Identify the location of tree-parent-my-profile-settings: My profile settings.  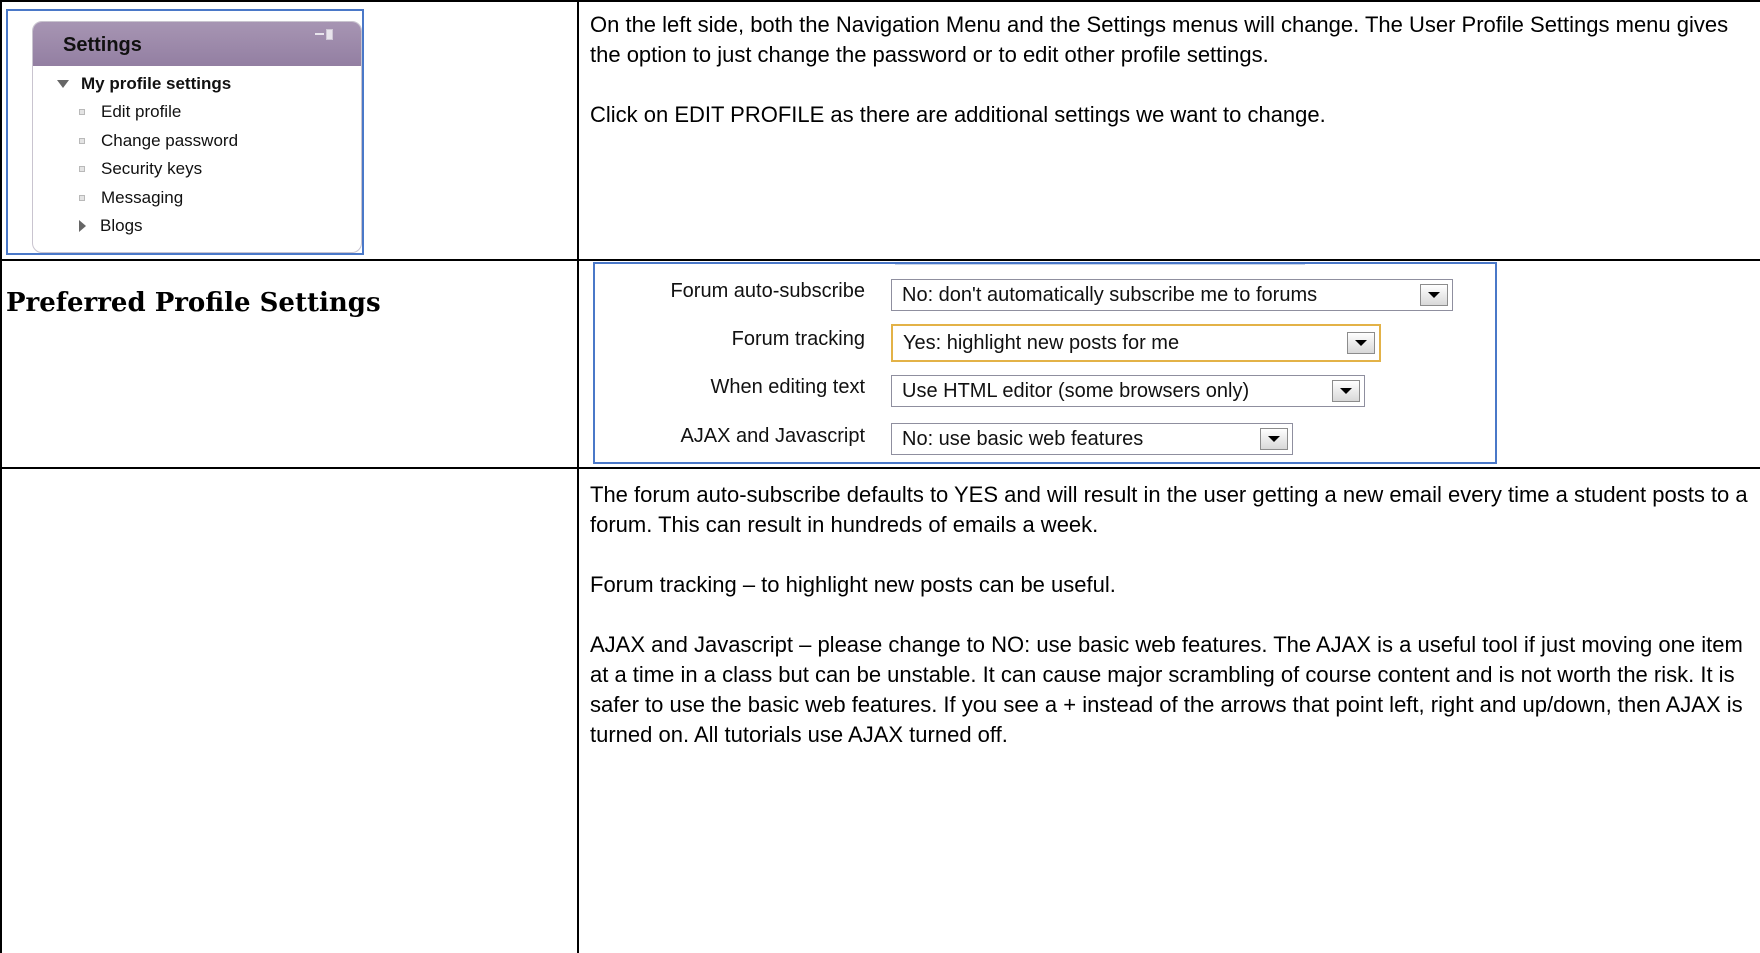
(144, 84).